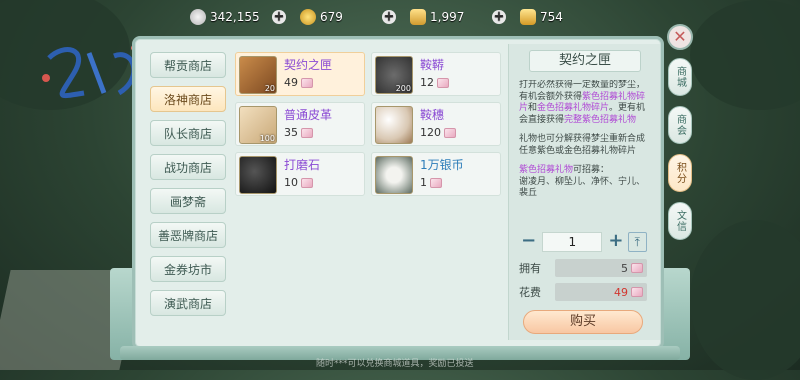 This screenshot has height=380, width=800. I want to click on gold-coin-icon, so click(308, 17).